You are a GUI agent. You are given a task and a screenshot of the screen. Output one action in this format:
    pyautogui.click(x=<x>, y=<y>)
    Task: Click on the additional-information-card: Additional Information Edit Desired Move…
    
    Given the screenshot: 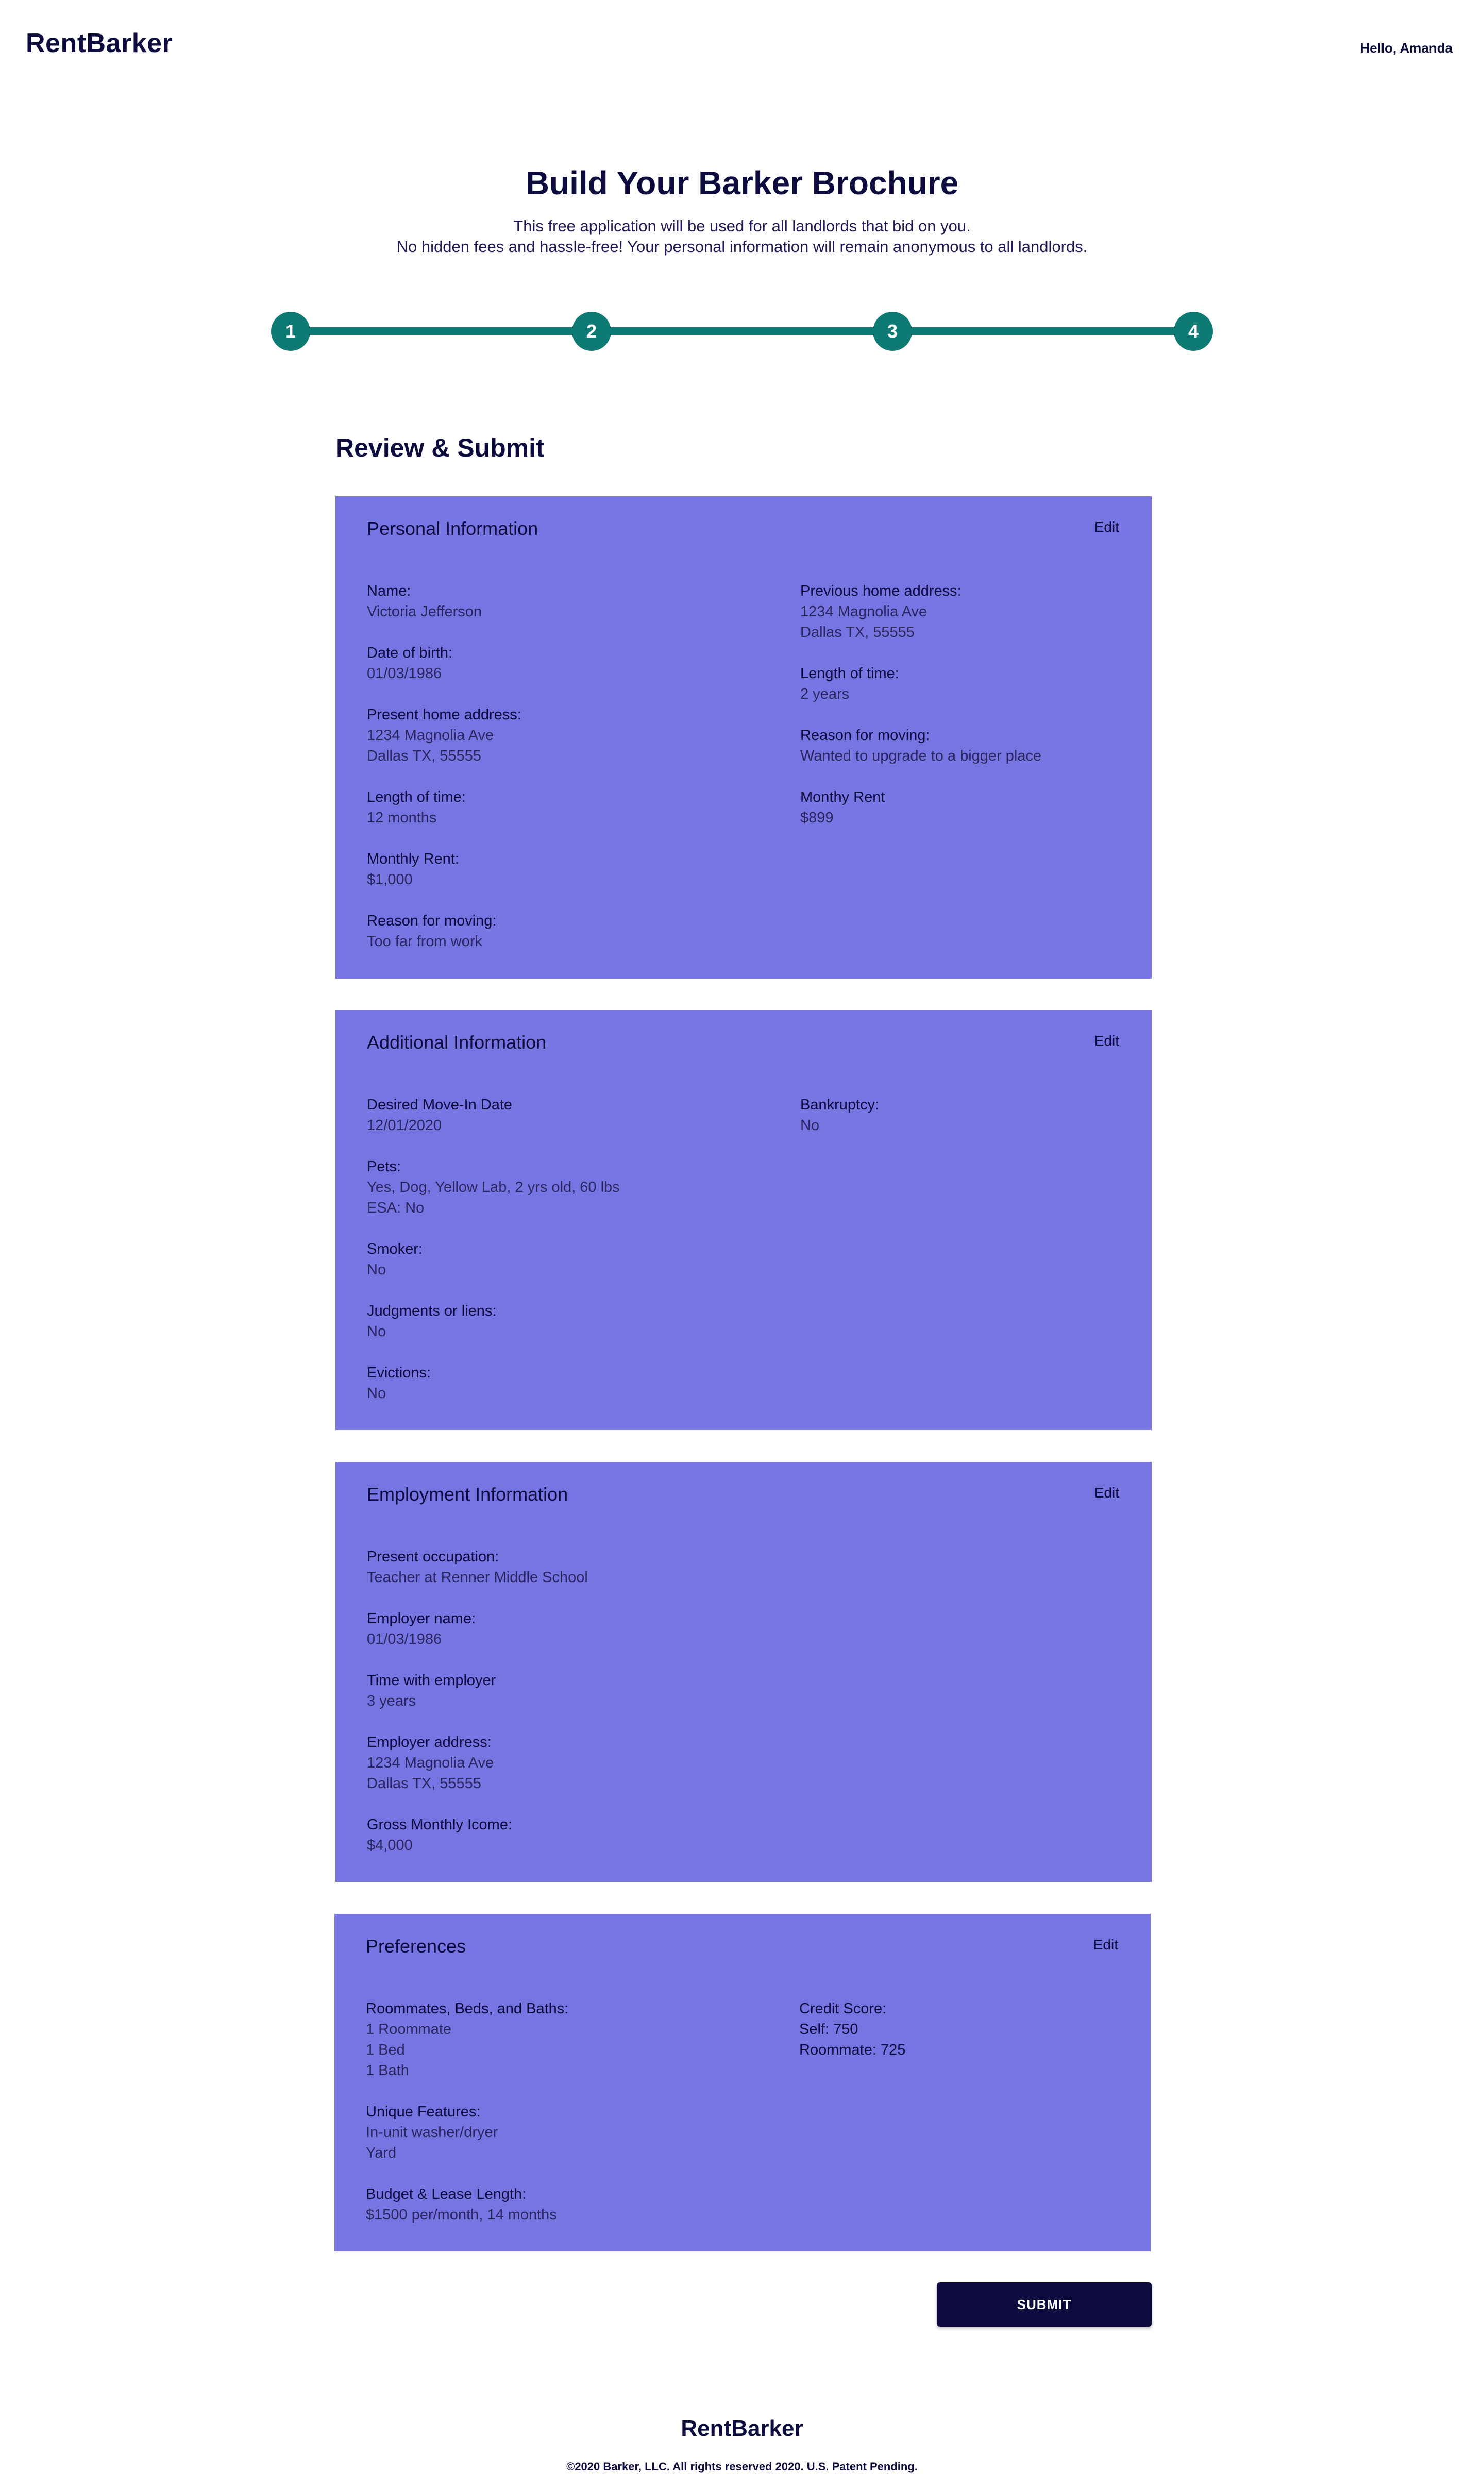 What is the action you would take?
    pyautogui.click(x=743, y=1220)
    